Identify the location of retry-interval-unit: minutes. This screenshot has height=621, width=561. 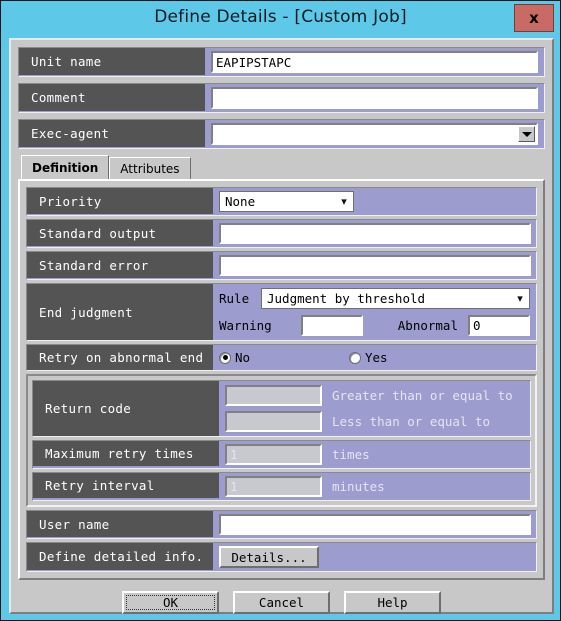
(358, 486).